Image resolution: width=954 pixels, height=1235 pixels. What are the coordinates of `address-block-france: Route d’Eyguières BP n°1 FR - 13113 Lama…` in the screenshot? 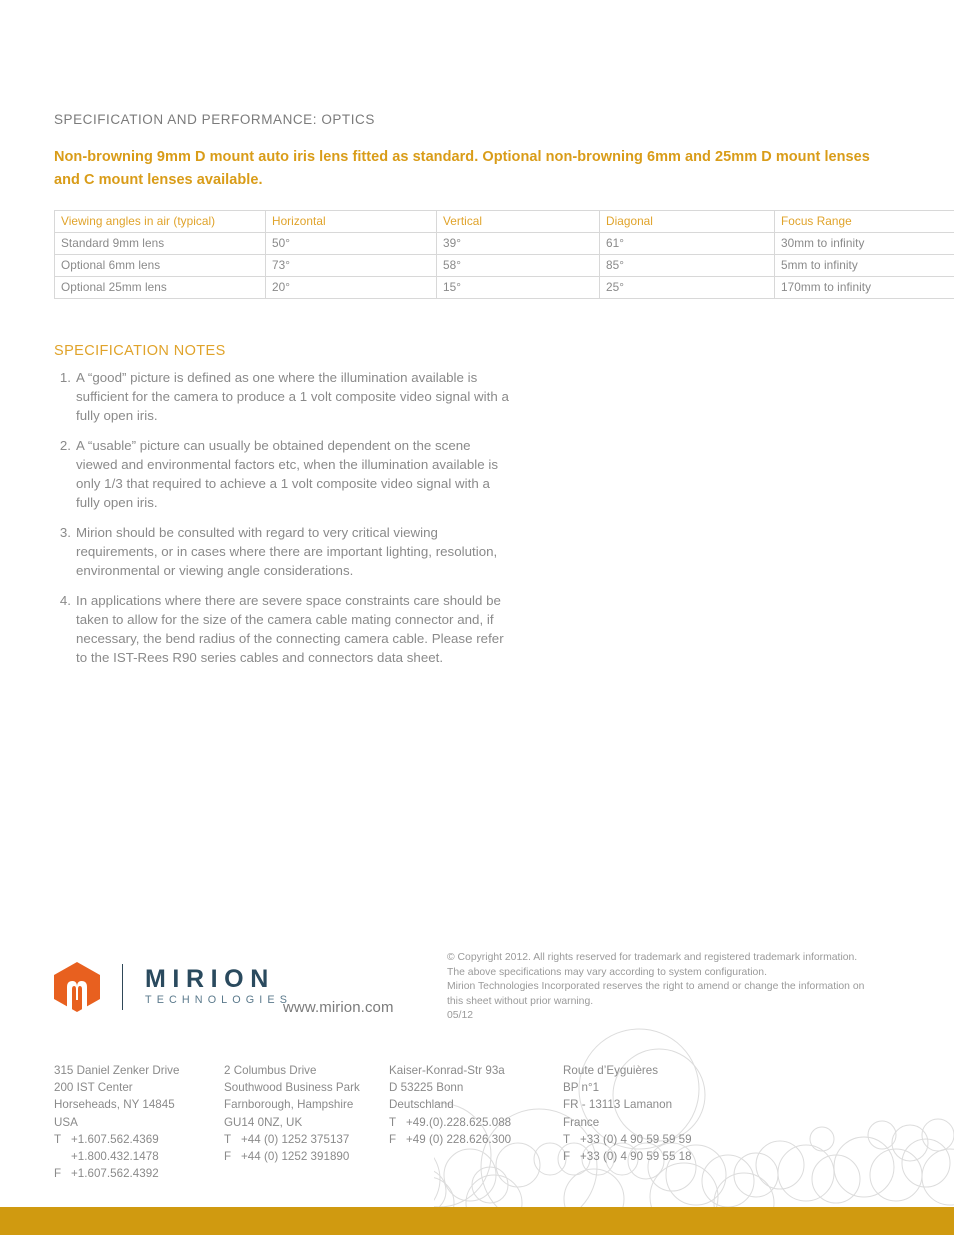 It's located at (663, 1122).